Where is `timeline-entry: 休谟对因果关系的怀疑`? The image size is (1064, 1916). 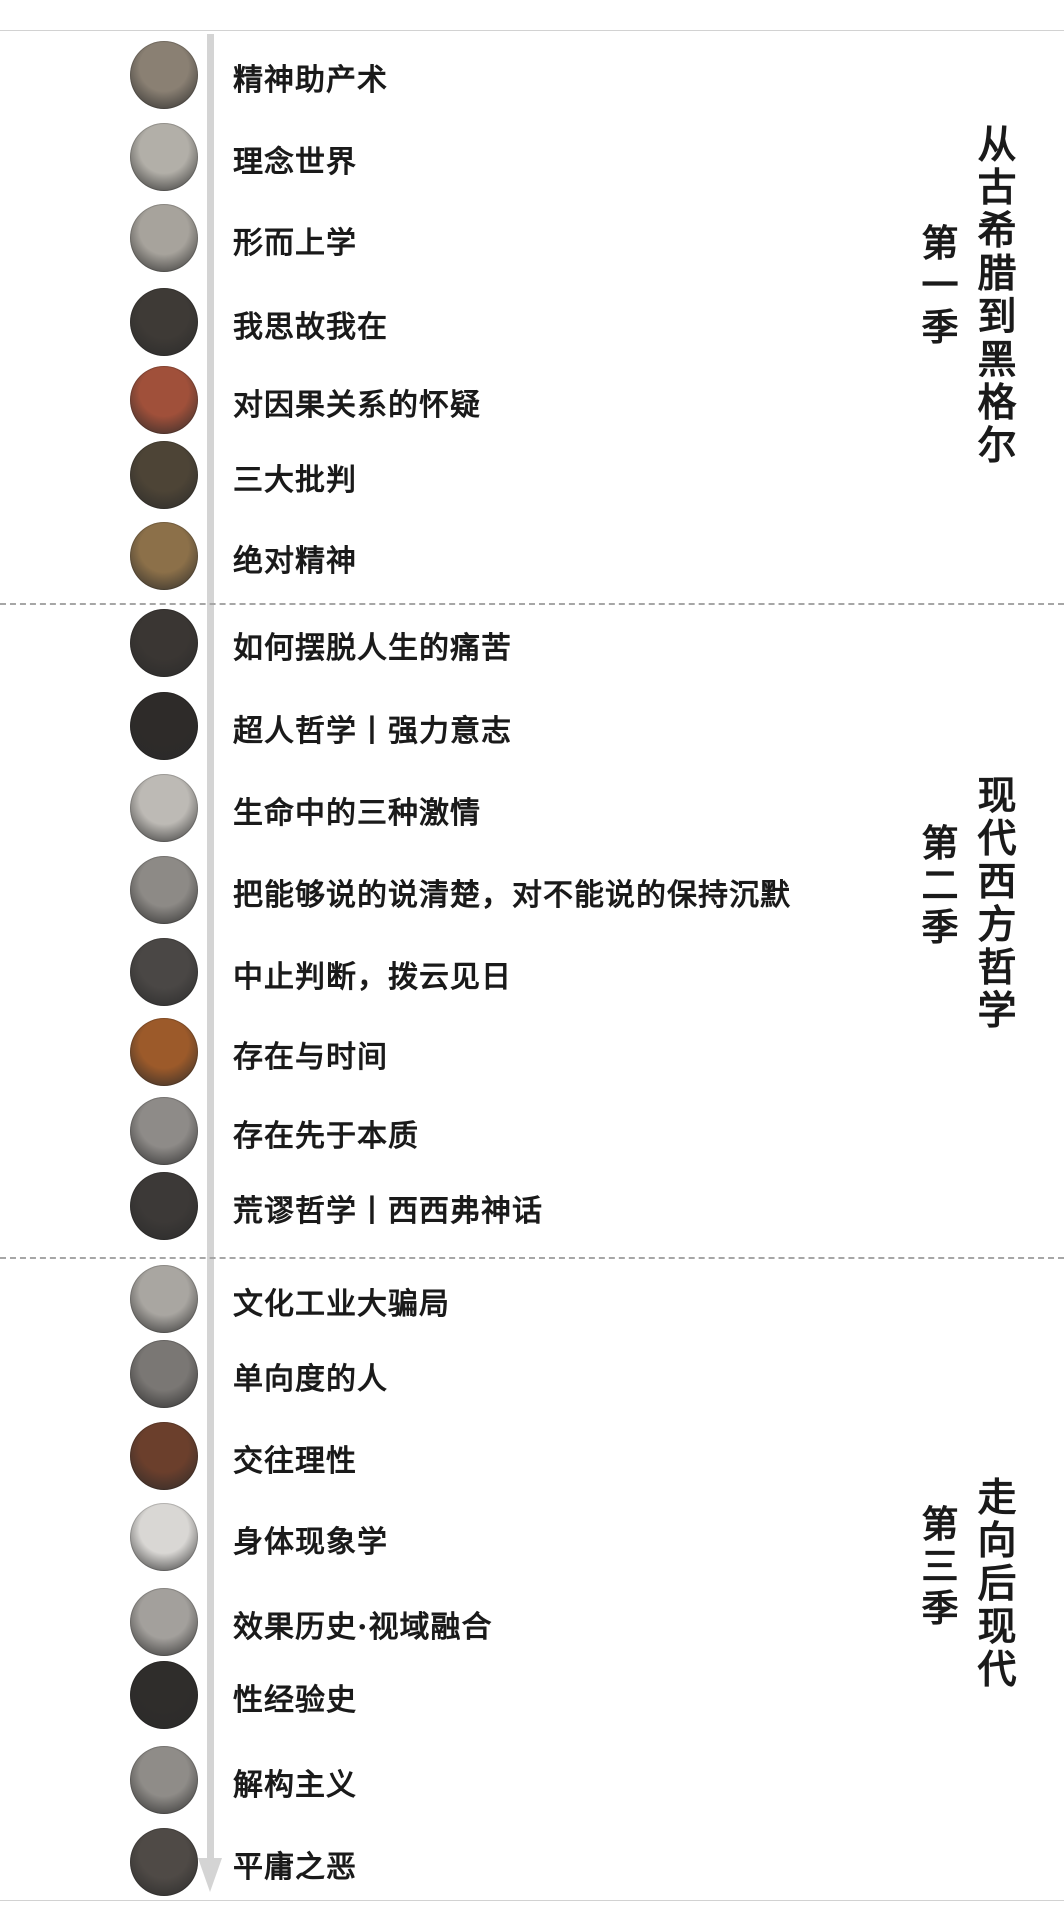 timeline-entry: 休谟对因果关系的怀疑 is located at coordinates (450, 400).